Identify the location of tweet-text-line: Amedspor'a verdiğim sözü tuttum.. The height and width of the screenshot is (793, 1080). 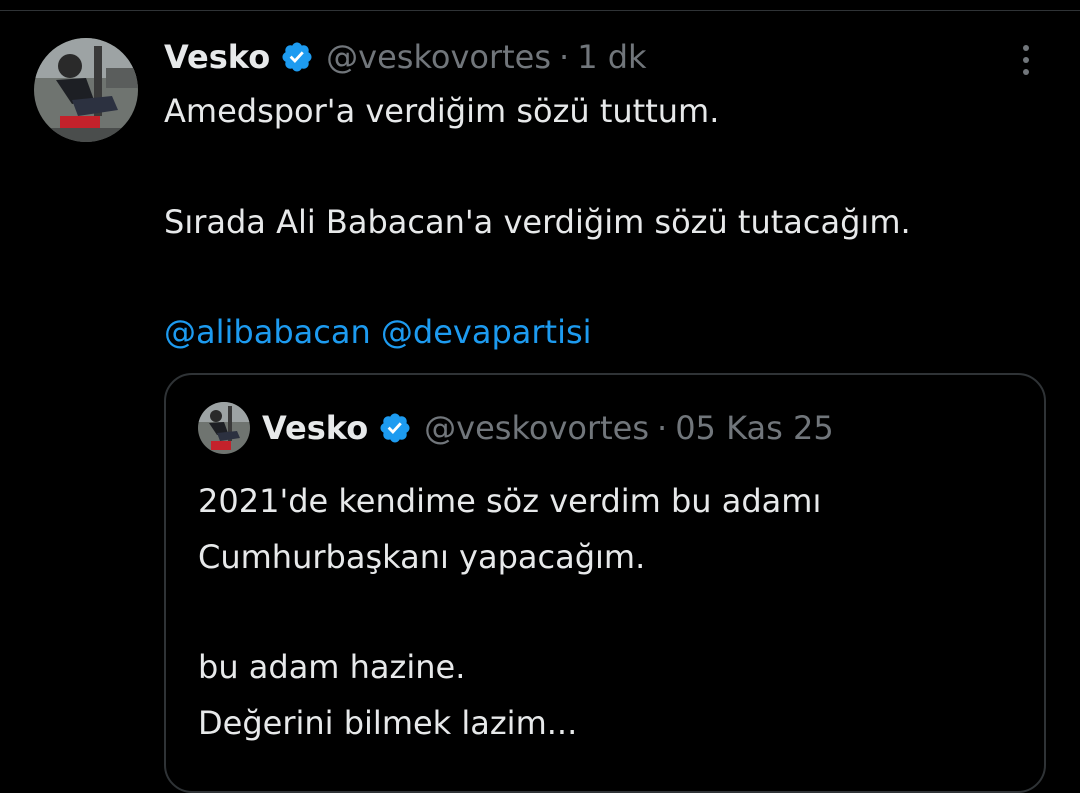
(442, 111).